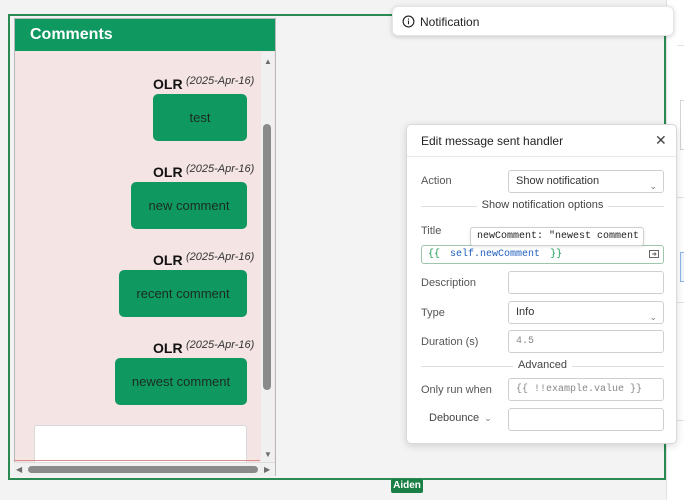 Image resolution: width=684 pixels, height=500 pixels. Describe the element at coordinates (586, 389) in the screenshot. I see `only-run-when-input: {{ !!example.value }}` at that location.